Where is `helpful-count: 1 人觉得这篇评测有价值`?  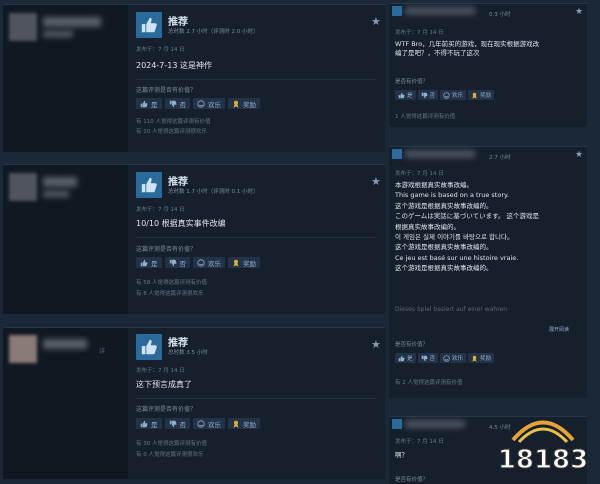
helpful-count: 1 人觉得这篇评测有价值 is located at coordinates (425, 117).